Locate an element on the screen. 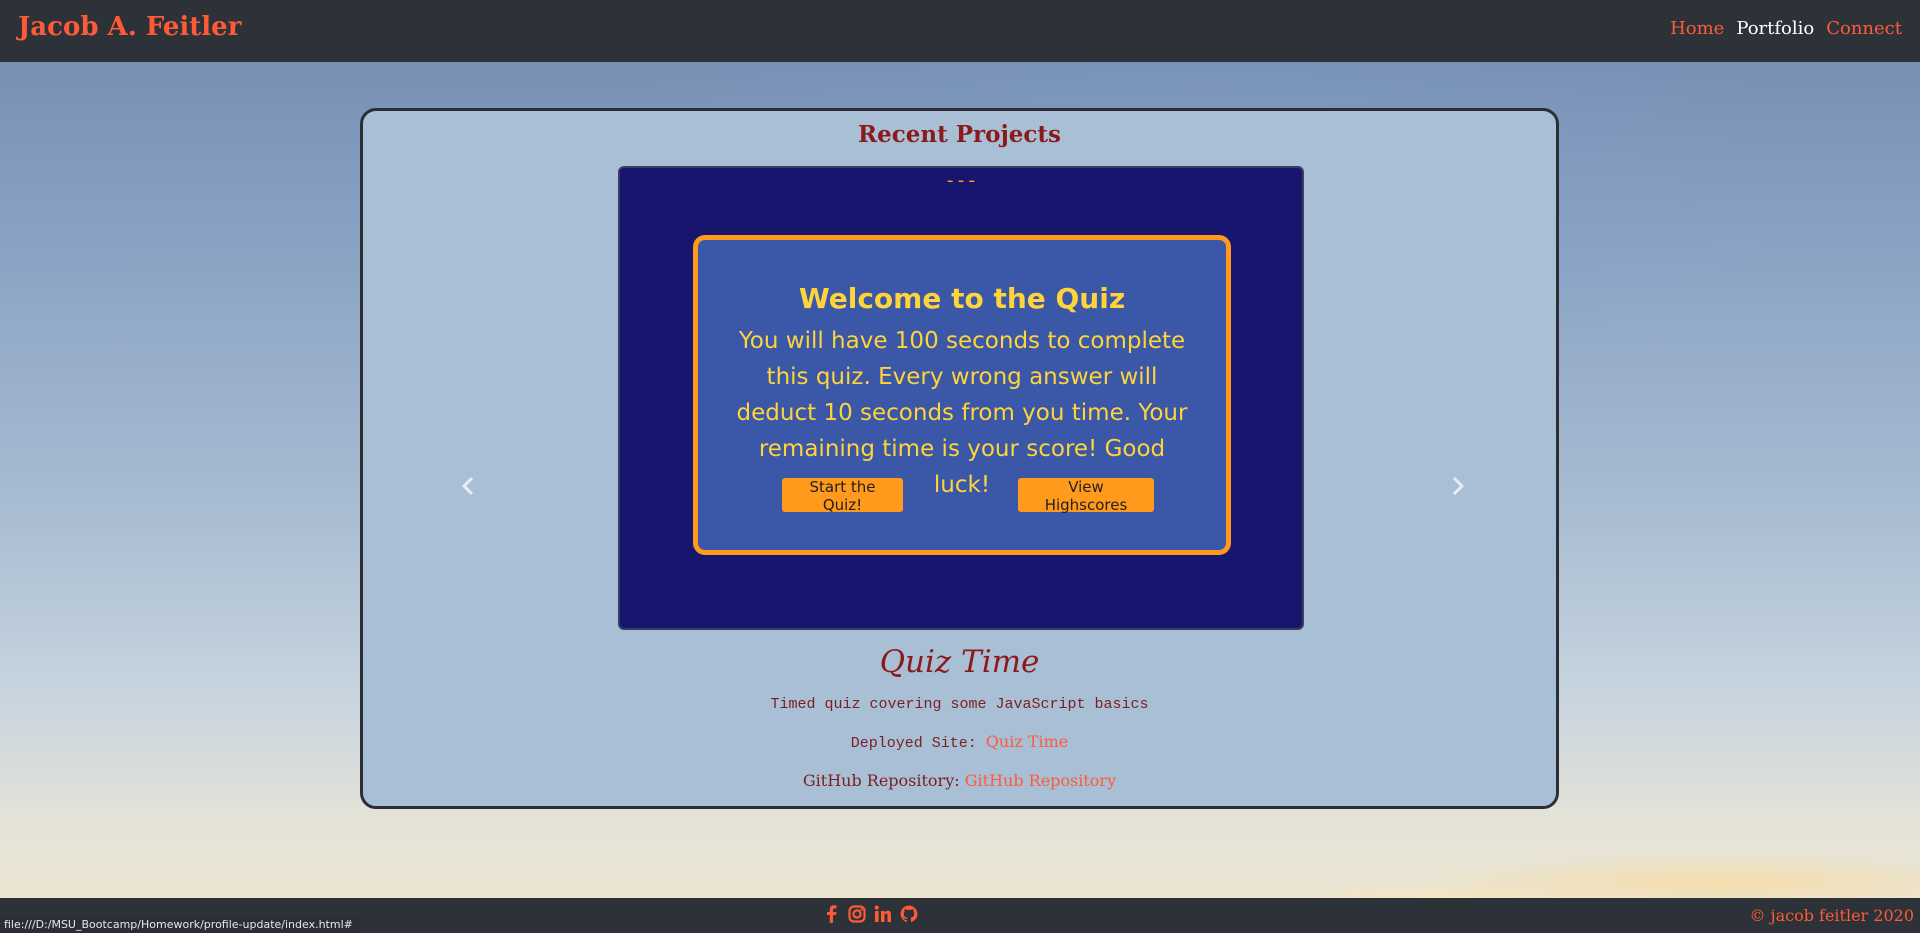  deployed-site-row: Deployed Site: Quiz Time is located at coordinates (959, 742).